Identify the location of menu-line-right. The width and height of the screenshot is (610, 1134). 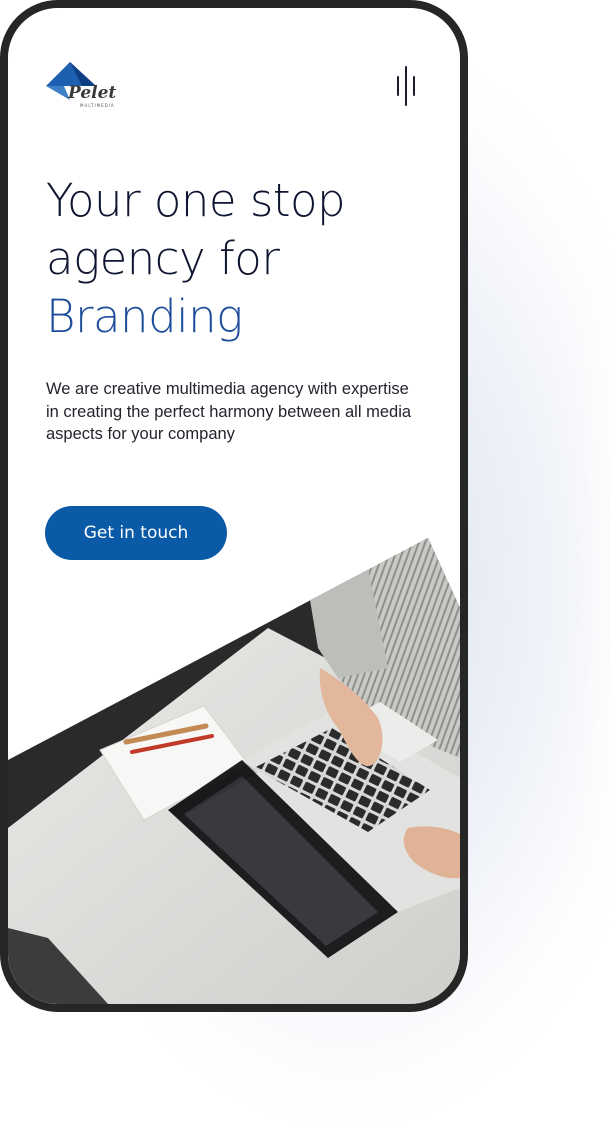
(414, 86).